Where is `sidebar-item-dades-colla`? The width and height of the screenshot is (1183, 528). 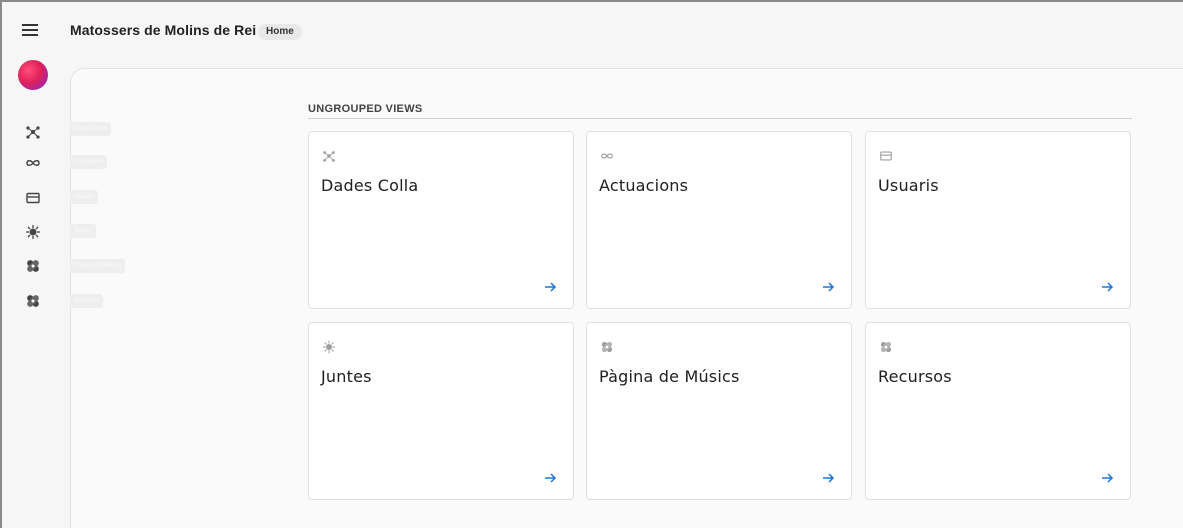
sidebar-item-dades-colla is located at coordinates (33, 132).